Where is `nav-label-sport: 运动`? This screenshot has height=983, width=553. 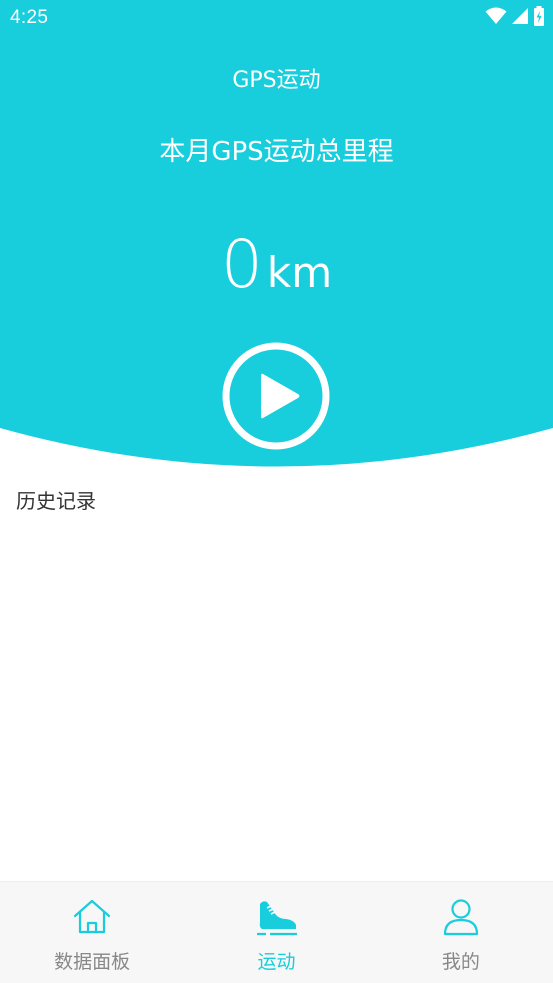 nav-label-sport: 运动 is located at coordinates (276, 962).